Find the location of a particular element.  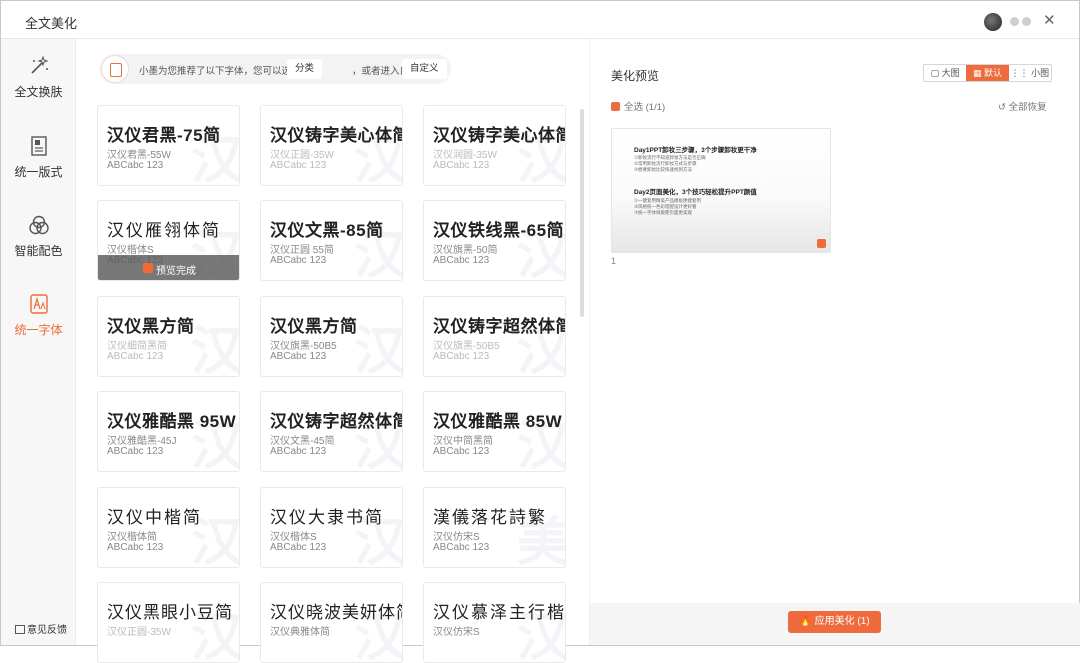

preview-done-label: 预览完成 is located at coordinates (176, 271).